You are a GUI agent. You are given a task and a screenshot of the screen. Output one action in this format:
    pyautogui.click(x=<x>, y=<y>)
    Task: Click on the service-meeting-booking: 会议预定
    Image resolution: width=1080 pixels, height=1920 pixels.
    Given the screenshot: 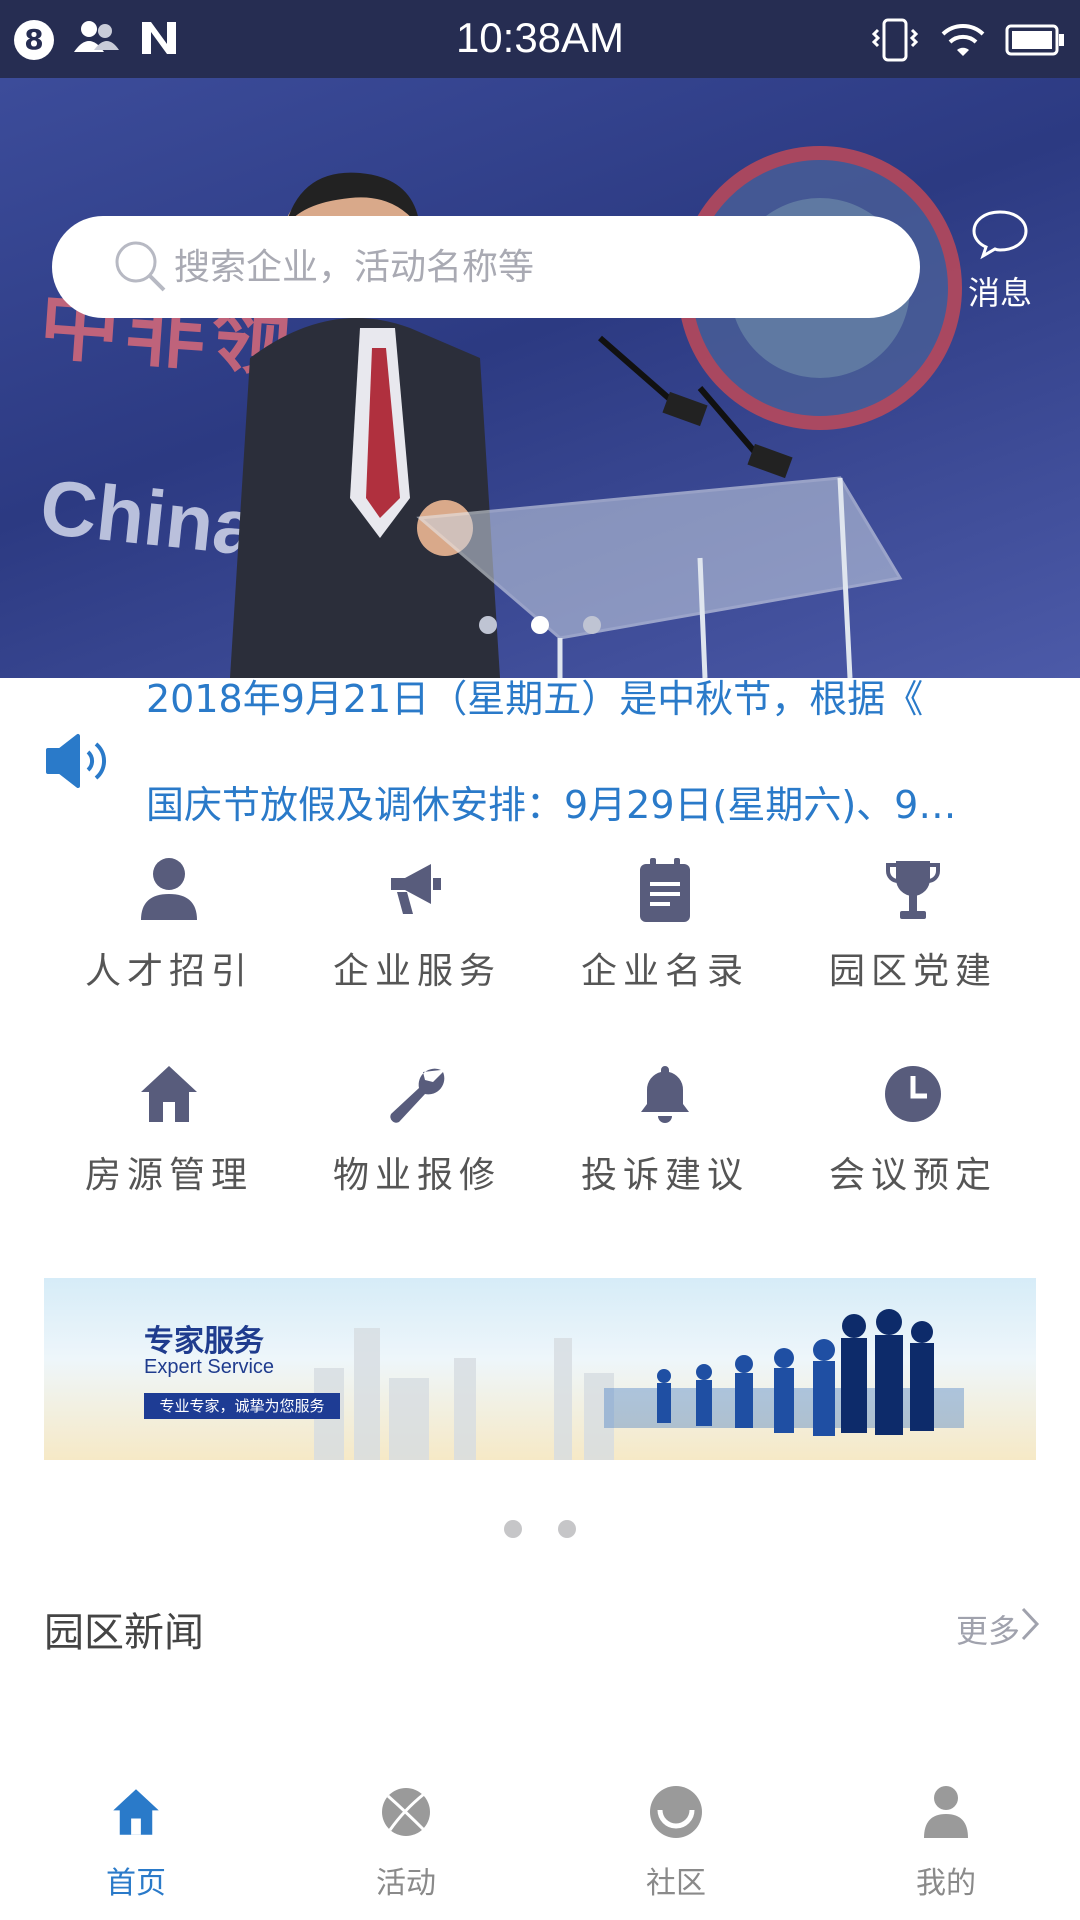 What is the action you would take?
    pyautogui.click(x=913, y=1134)
    